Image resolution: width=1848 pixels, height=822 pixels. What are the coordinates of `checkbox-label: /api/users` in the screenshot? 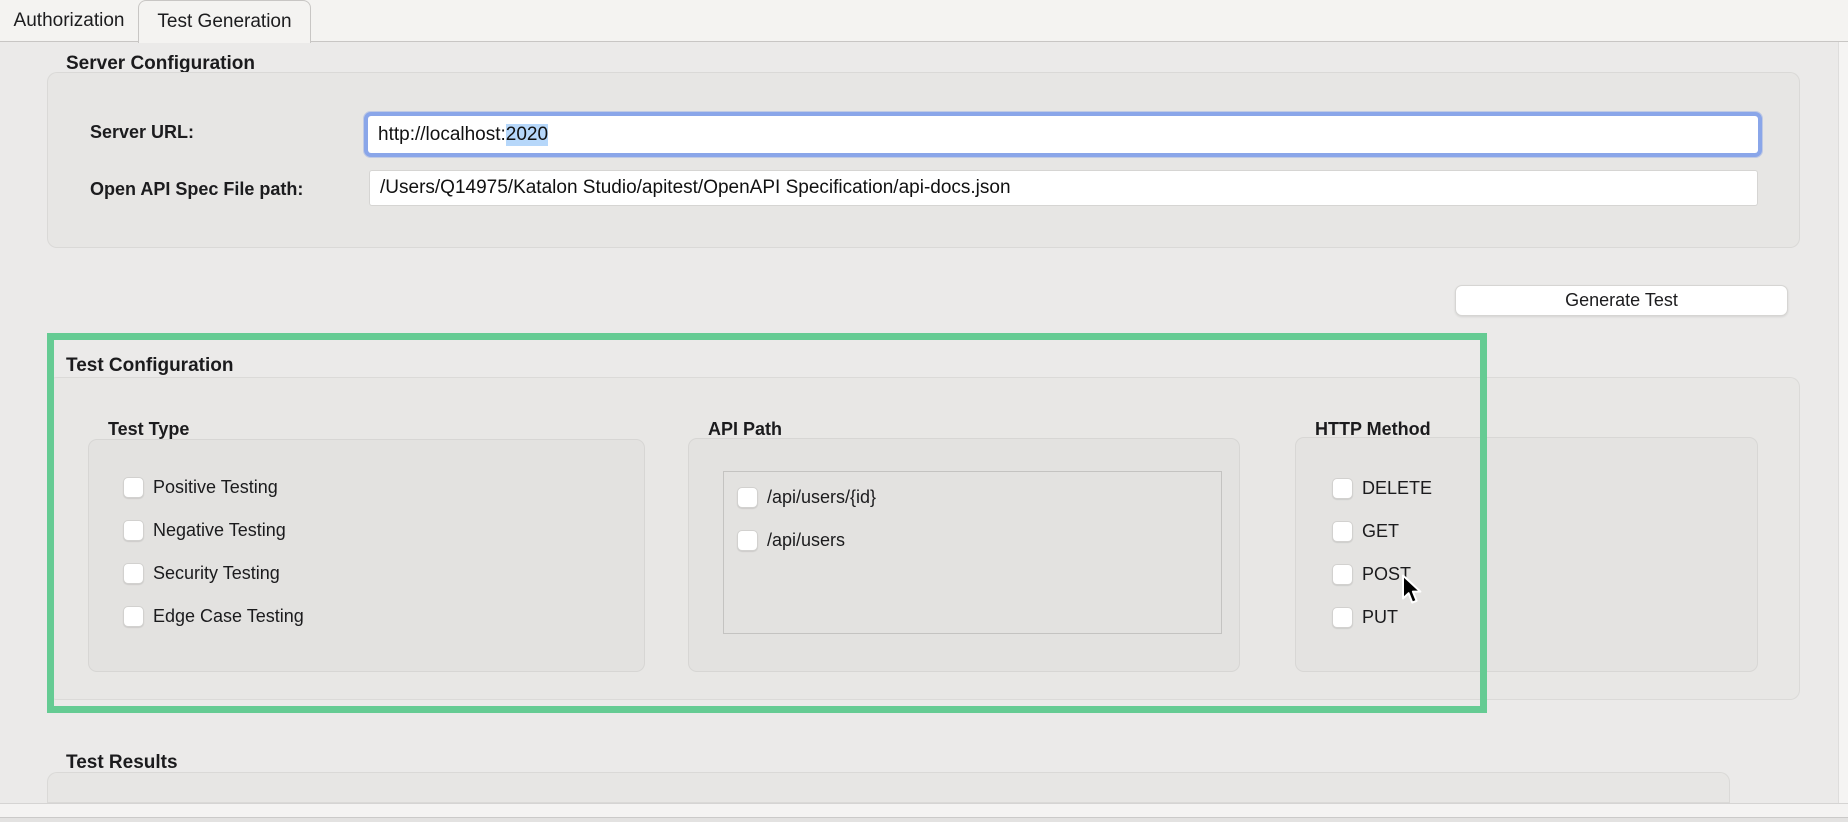 It's located at (806, 539).